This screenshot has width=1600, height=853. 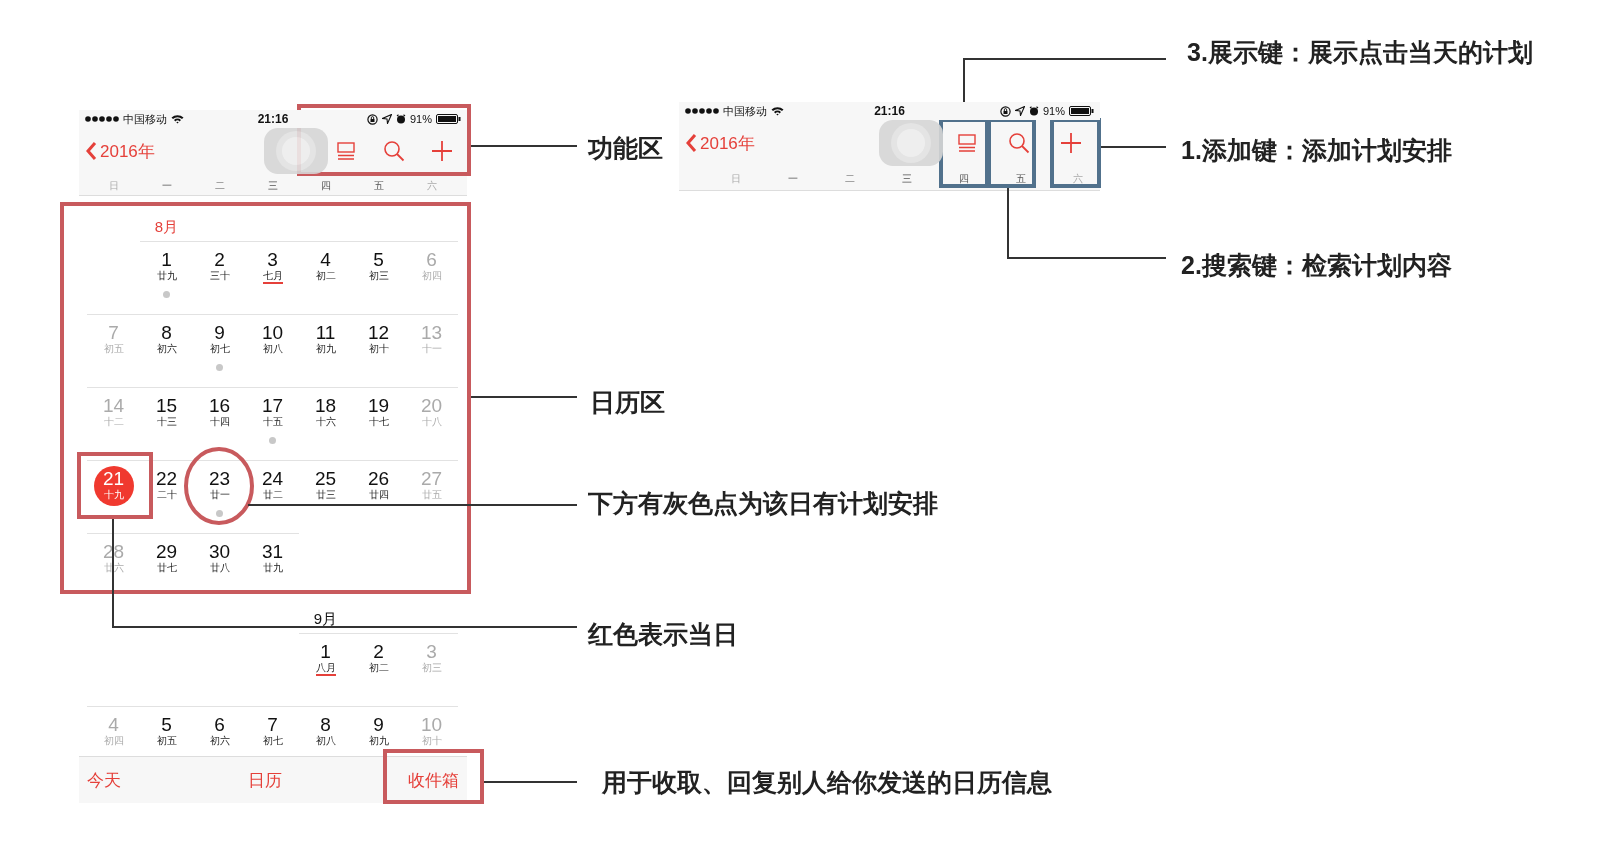 What do you see at coordinates (219, 496) in the screenshot?
I see `day-cell: 23 廿一` at bounding box center [219, 496].